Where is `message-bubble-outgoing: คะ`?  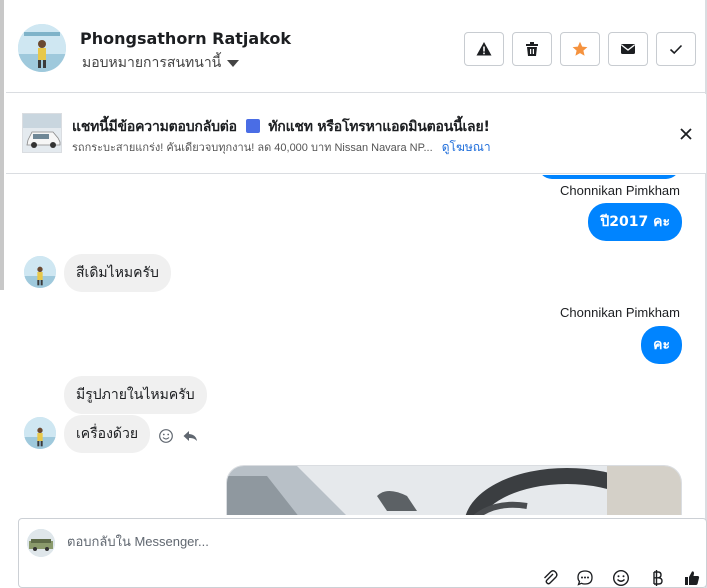 message-bubble-outgoing: คะ is located at coordinates (661, 345).